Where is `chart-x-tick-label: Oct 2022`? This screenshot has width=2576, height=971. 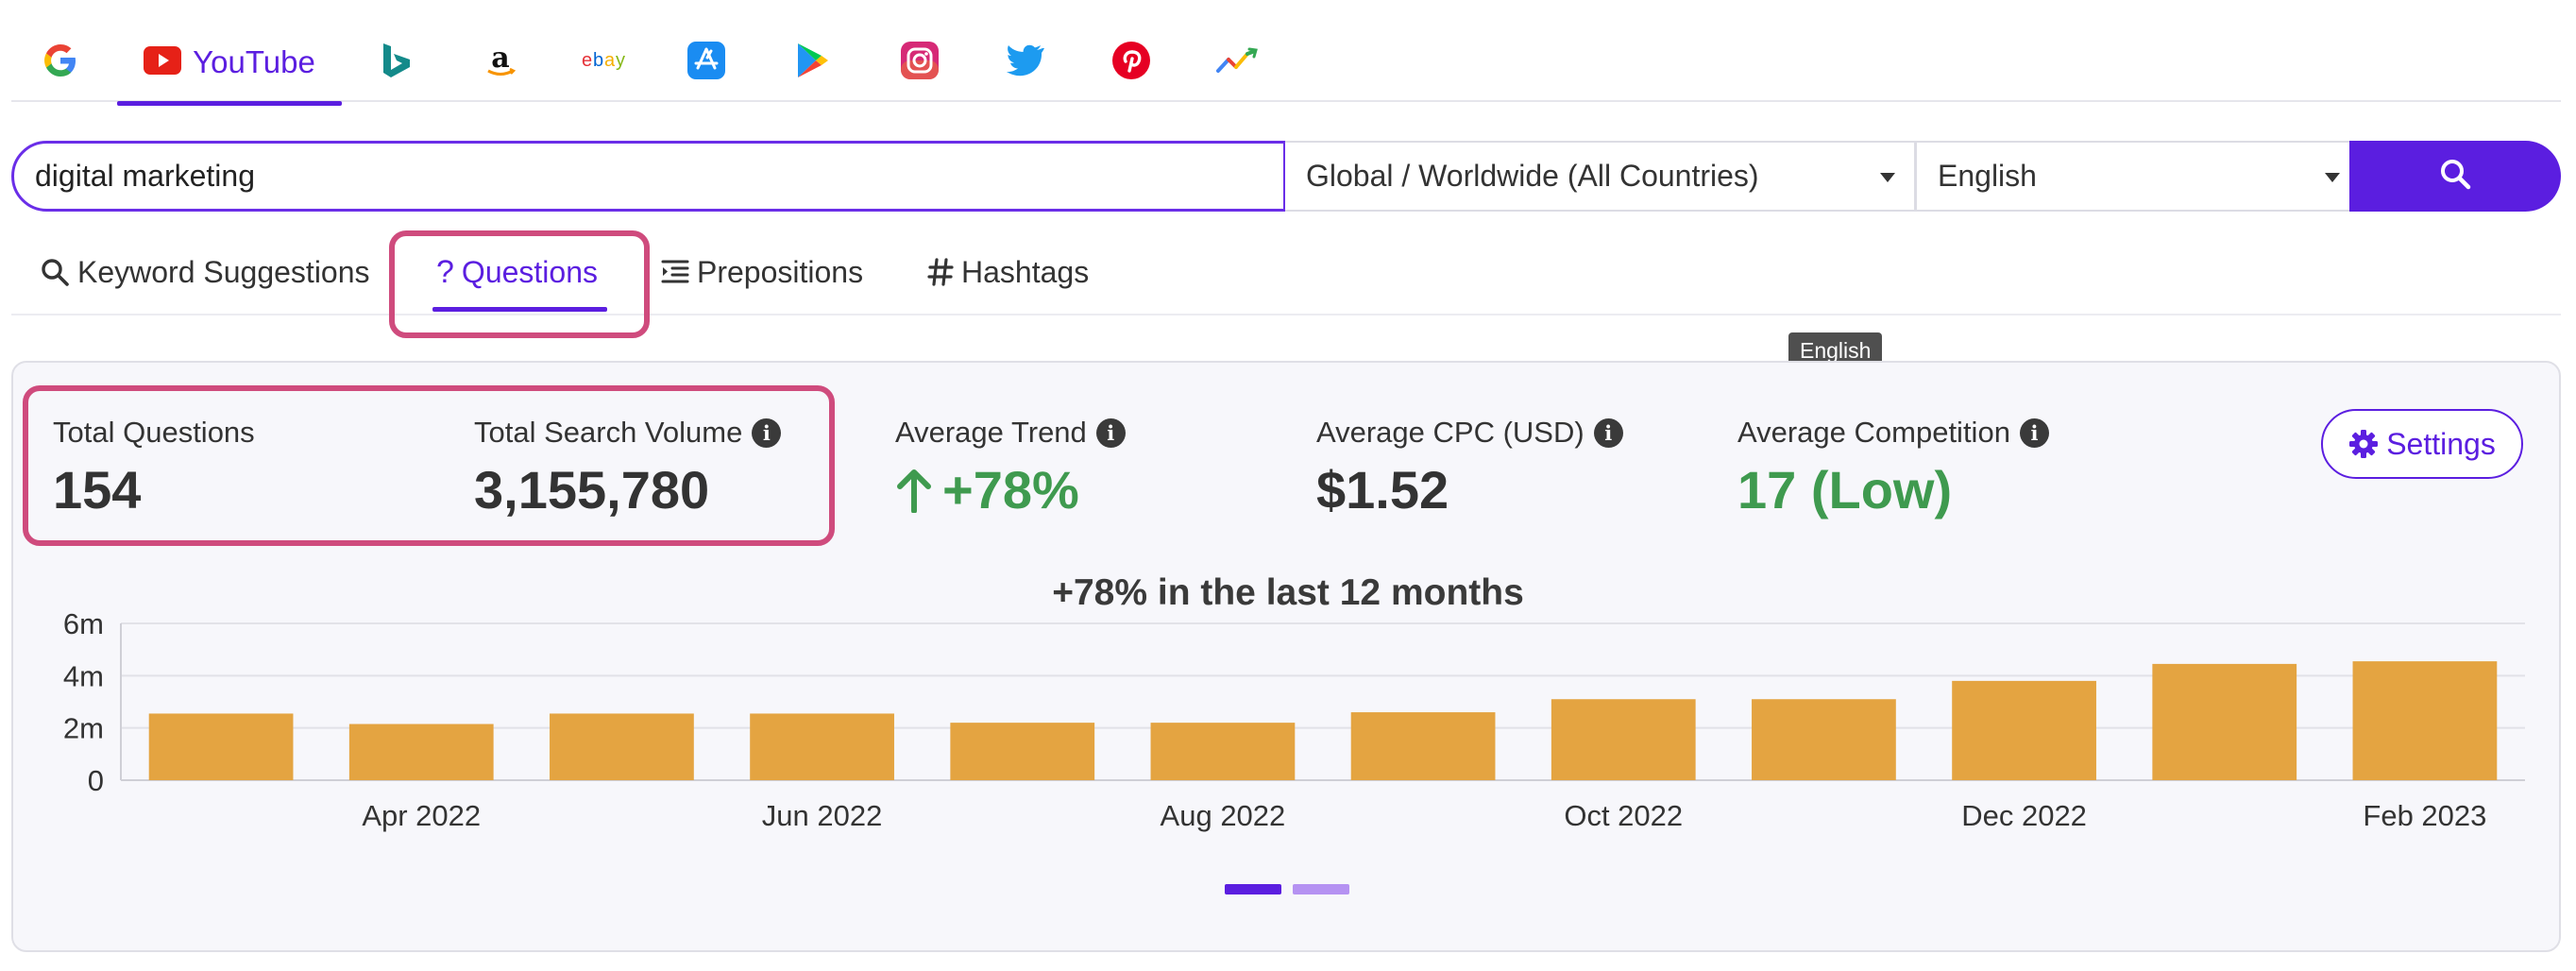
chart-x-tick-label: Oct 2022 is located at coordinates (1623, 815).